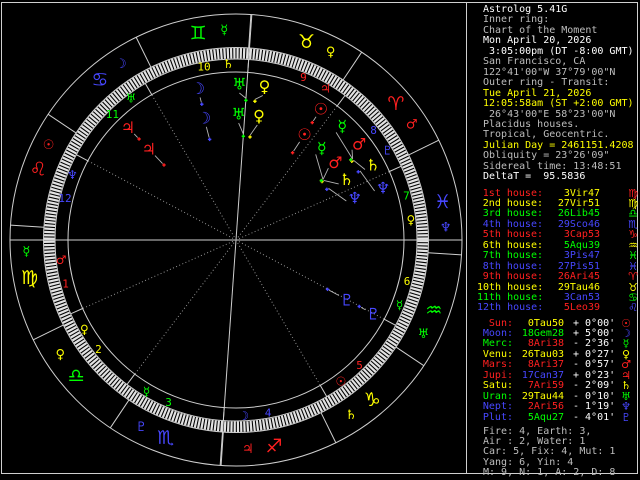  What do you see at coordinates (149, 149) in the screenshot?
I see `planet-glyph-jupiter-inner: ♃` at bounding box center [149, 149].